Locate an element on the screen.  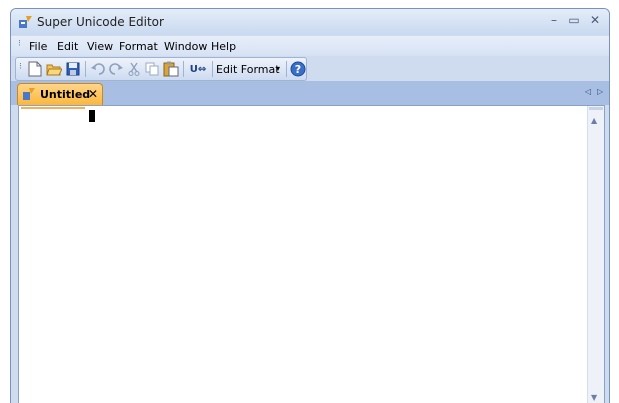
maximize-button: ▭ is located at coordinates (574, 20).